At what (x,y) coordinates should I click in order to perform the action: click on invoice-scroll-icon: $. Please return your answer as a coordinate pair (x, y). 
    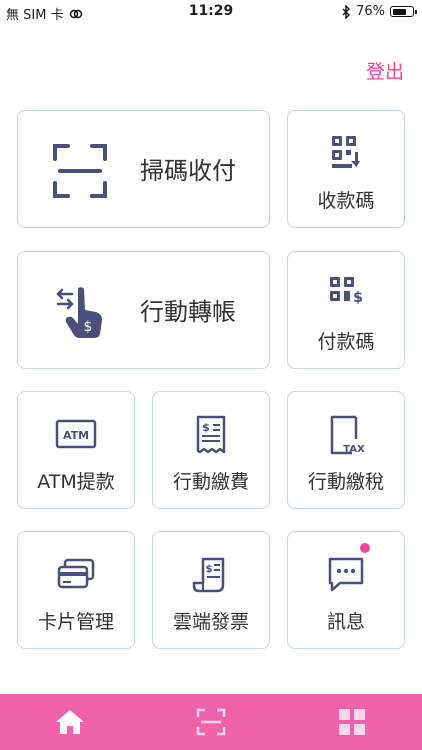
    Looking at the image, I should click on (208, 575).